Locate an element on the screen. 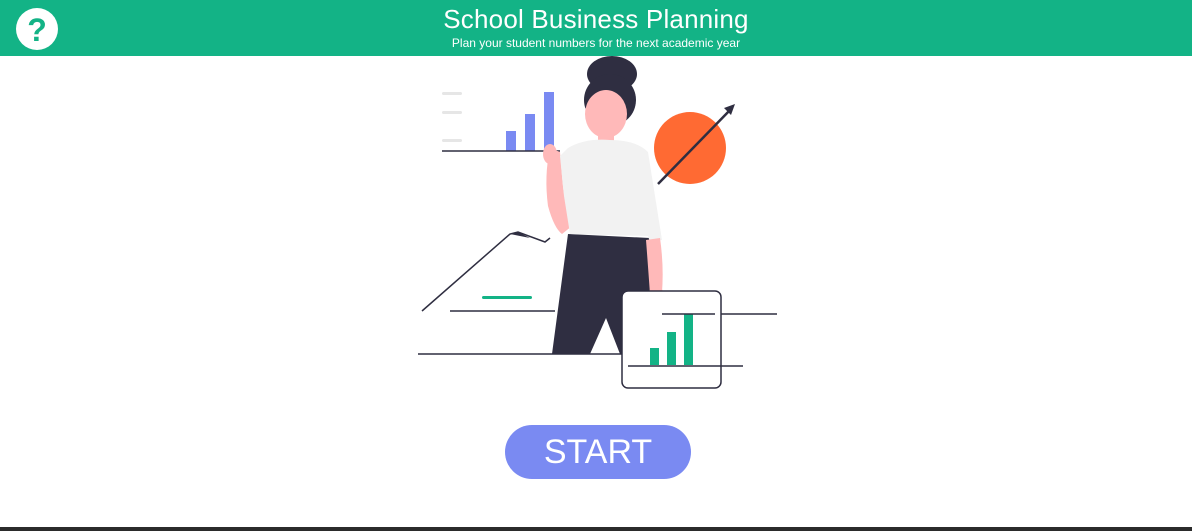  start-button: START is located at coordinates (598, 452).